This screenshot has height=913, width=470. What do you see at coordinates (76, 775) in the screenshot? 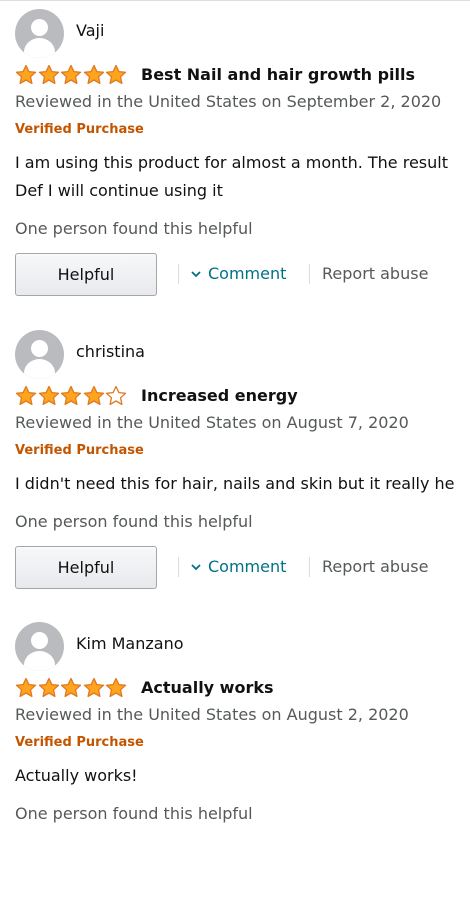
I see `review-body-line: Actually works!` at bounding box center [76, 775].